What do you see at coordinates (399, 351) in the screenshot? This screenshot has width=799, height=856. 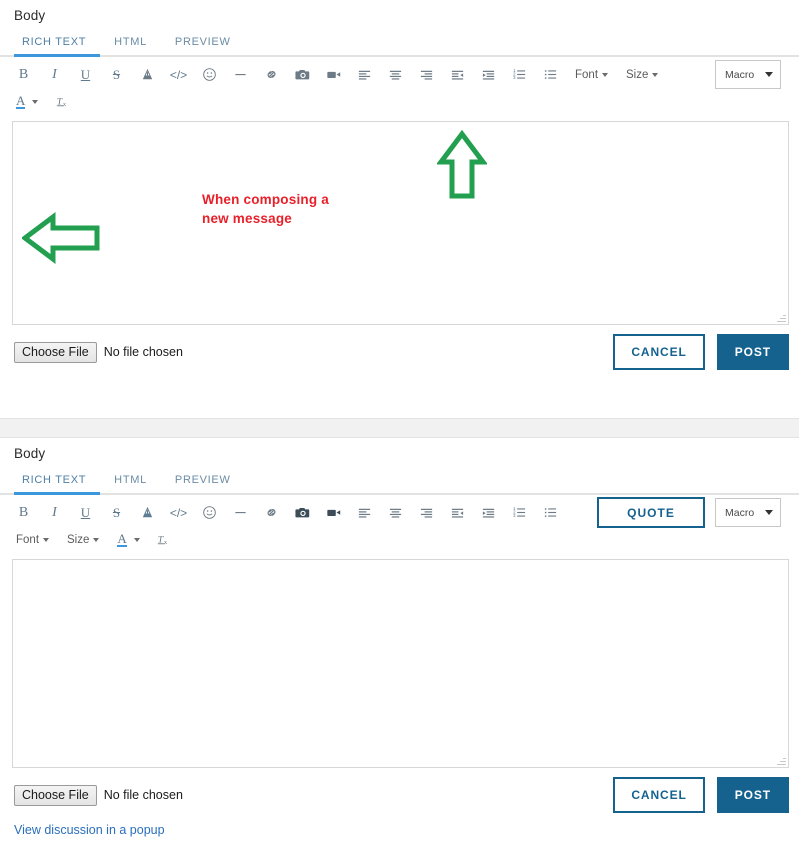 I see `compose-footer: Choose File No file chosen CANCEL POST` at bounding box center [399, 351].